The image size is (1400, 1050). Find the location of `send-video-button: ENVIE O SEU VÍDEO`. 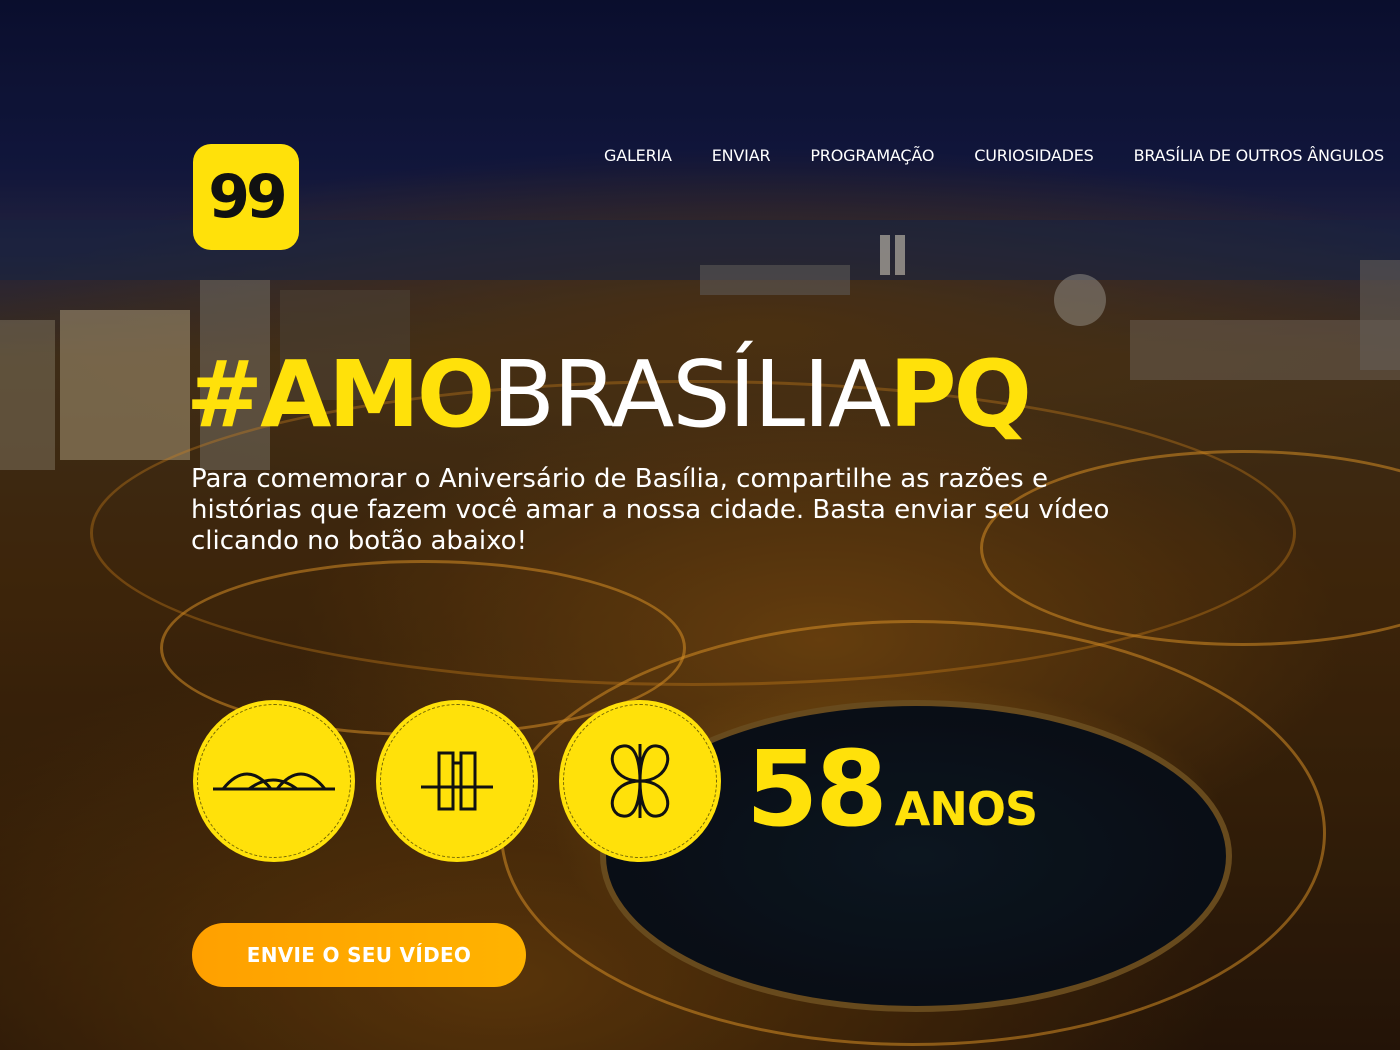

send-video-button: ENVIE O SEU VÍDEO is located at coordinates (359, 955).